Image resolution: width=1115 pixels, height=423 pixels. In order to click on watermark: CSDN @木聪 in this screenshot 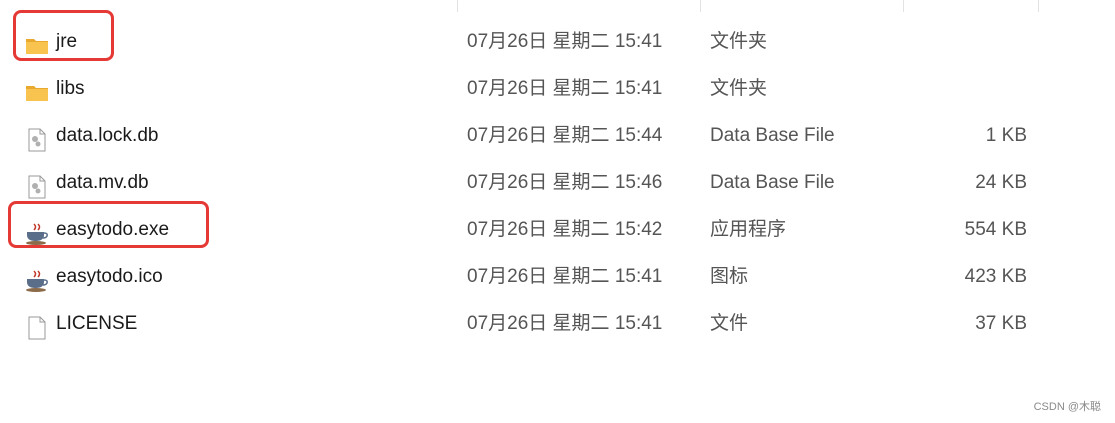, I will do `click(1067, 407)`.